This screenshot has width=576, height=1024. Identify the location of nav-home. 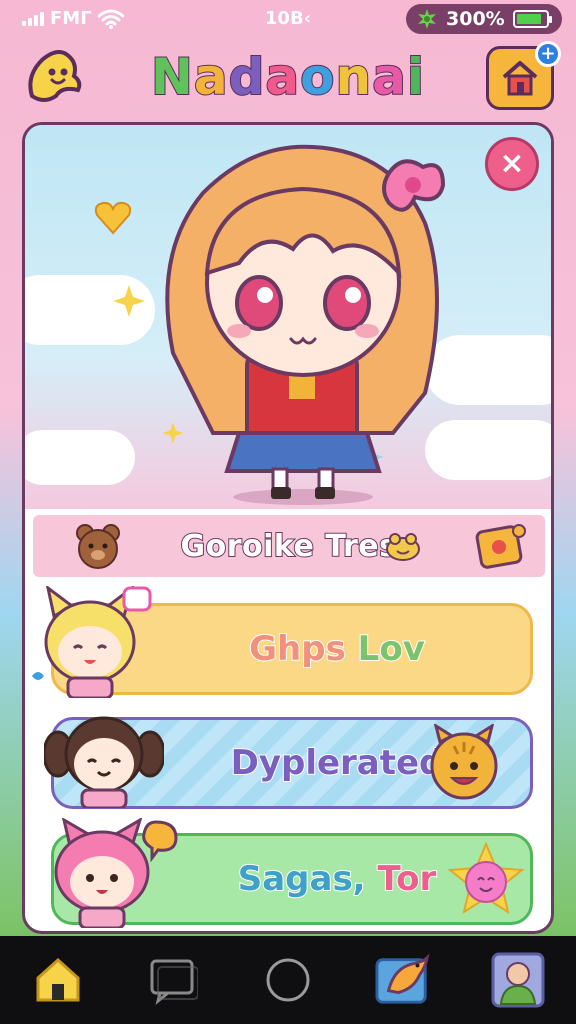
(58, 980).